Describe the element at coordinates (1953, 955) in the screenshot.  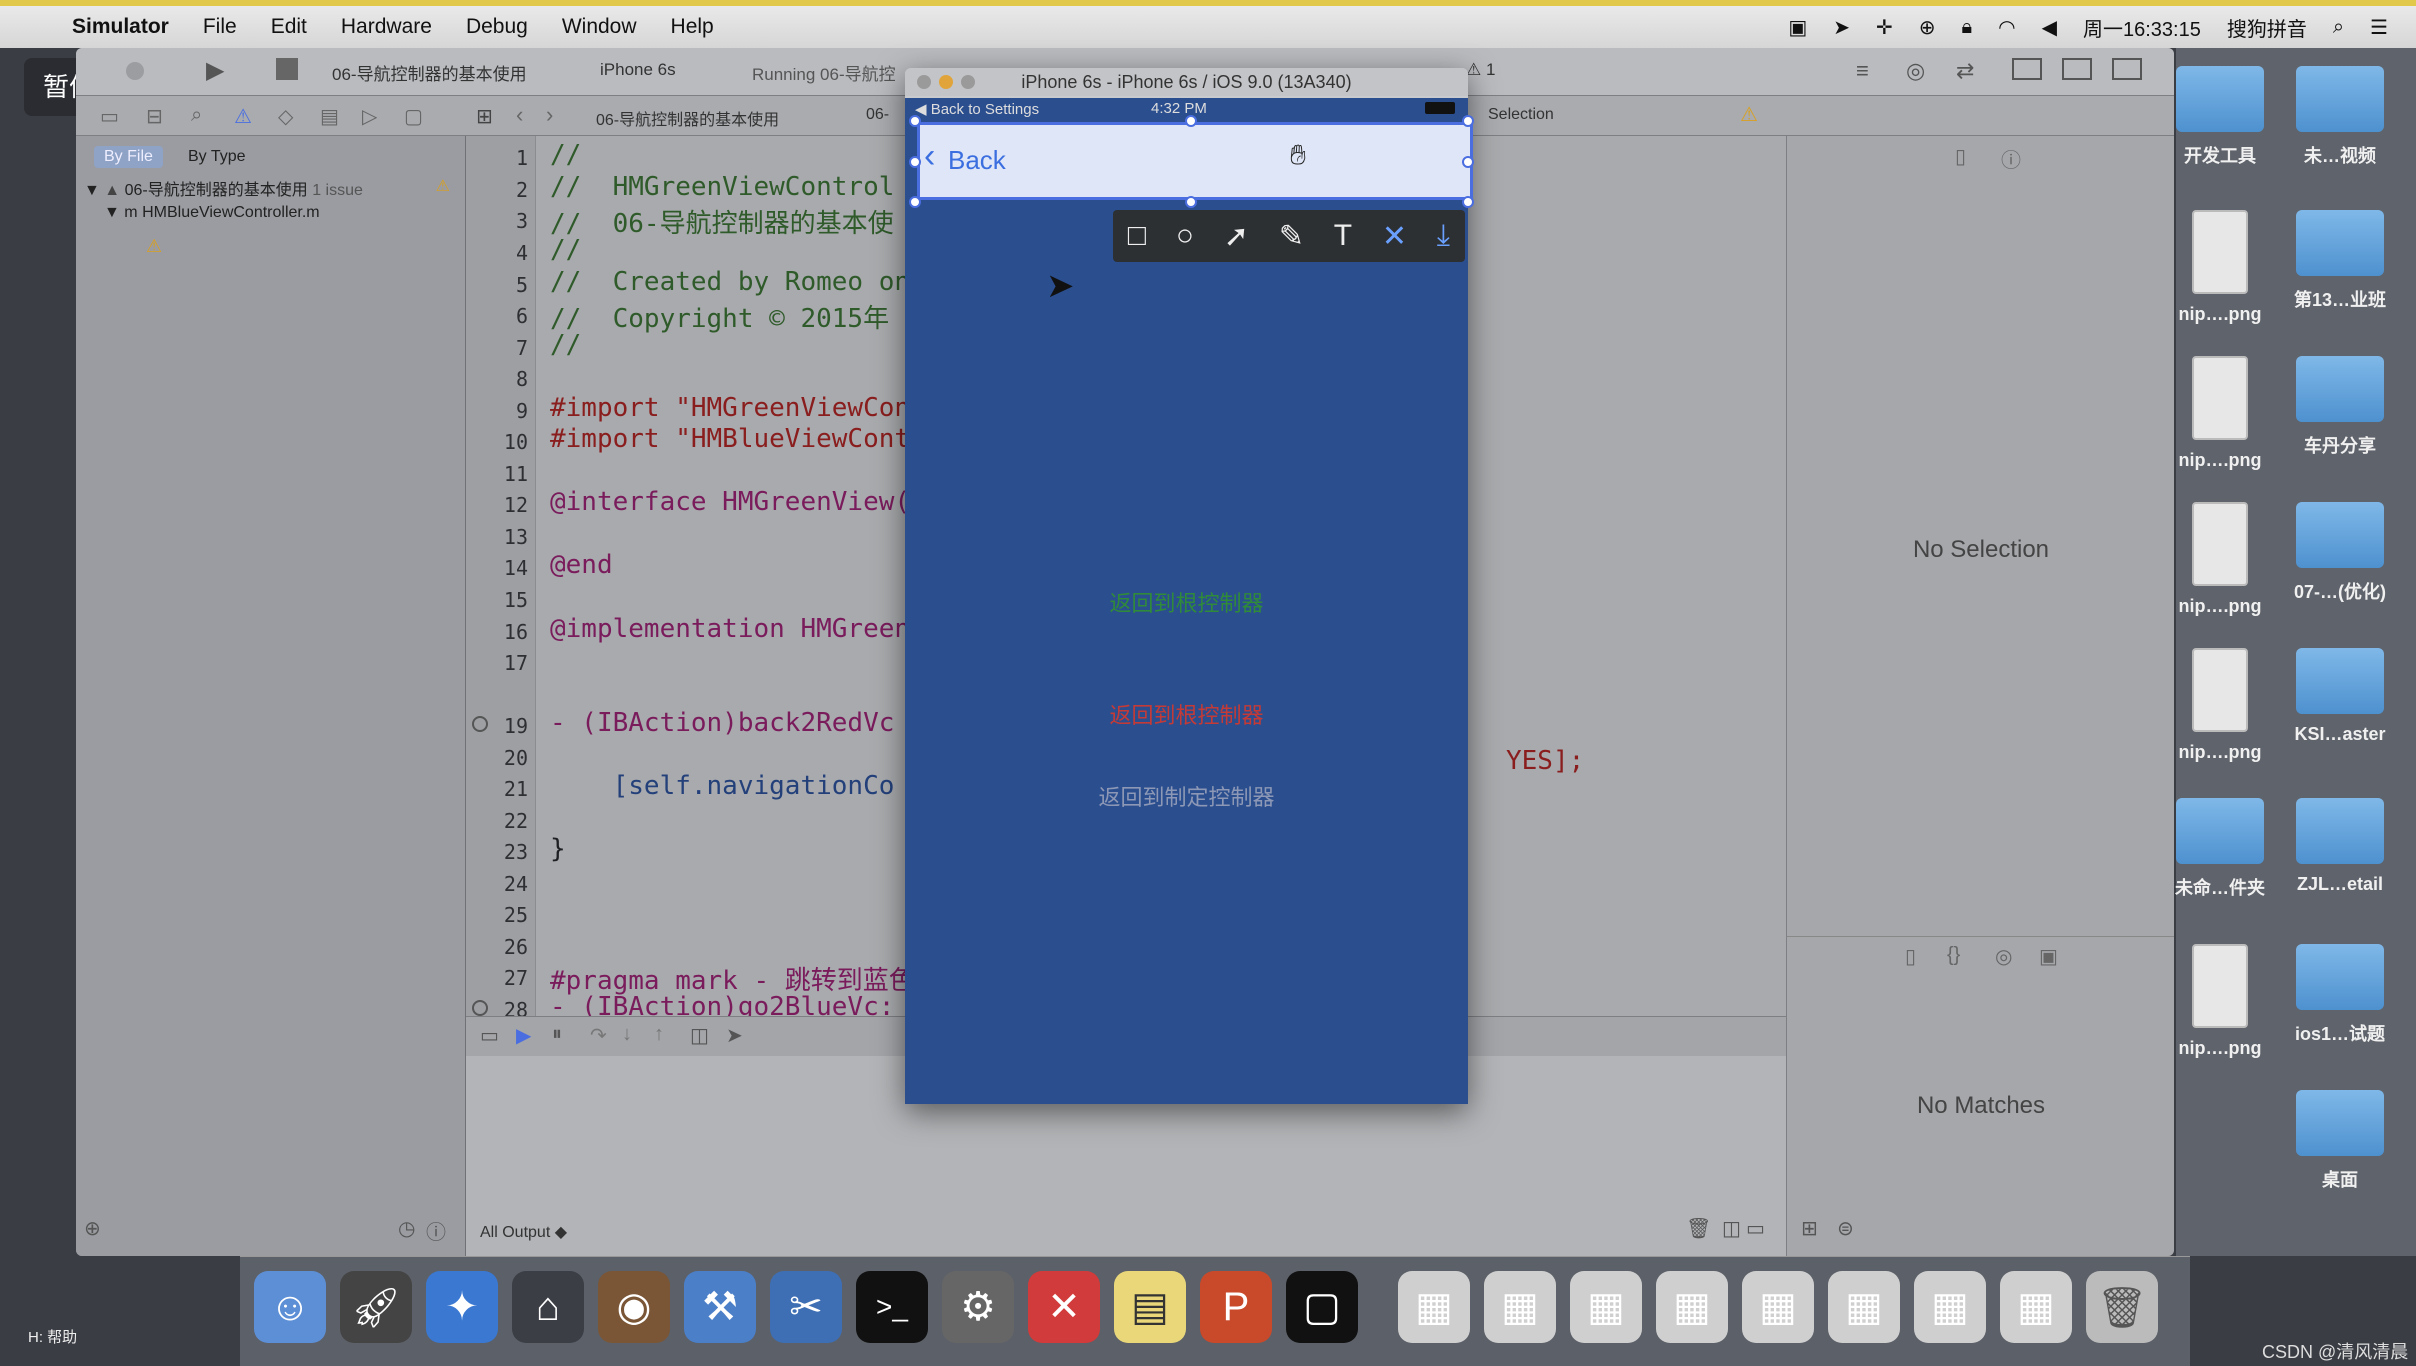
I see `code-snippet-icon: {}` at that location.